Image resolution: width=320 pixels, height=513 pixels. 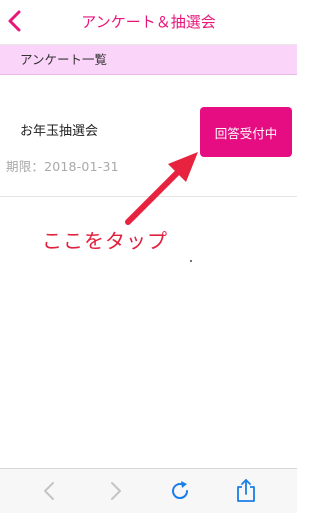 What do you see at coordinates (148, 490) in the screenshot?
I see `browser-toolbar` at bounding box center [148, 490].